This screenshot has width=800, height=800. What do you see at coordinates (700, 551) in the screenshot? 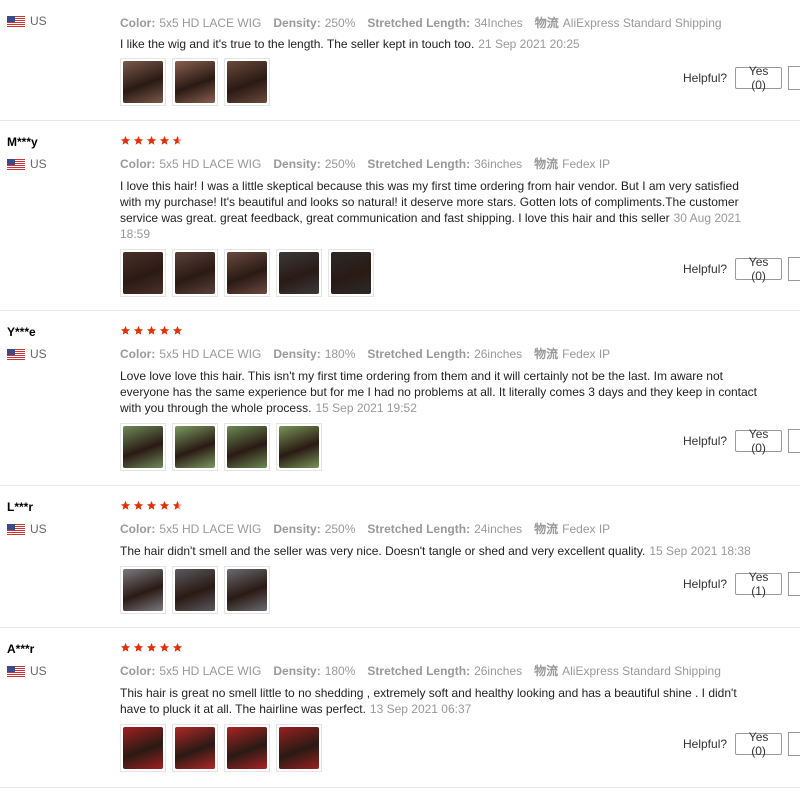
I see `review-date: 15 Sep 2021 18:38` at bounding box center [700, 551].